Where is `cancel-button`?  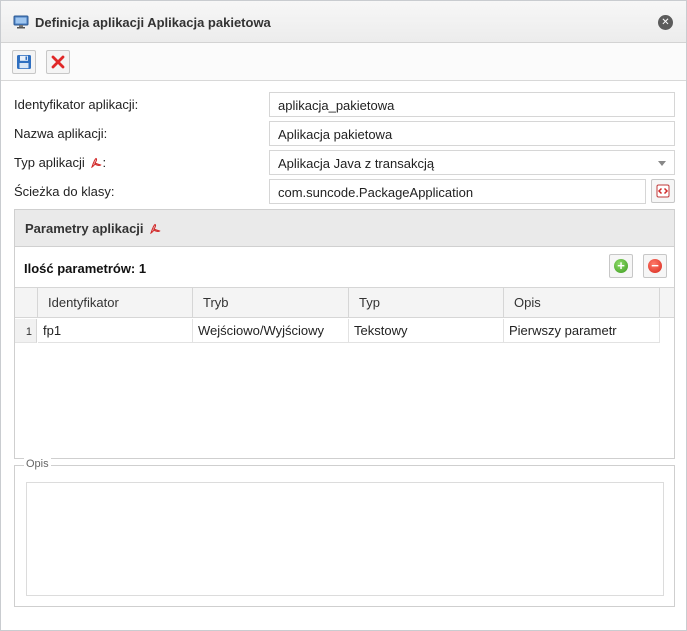
cancel-button is located at coordinates (58, 62).